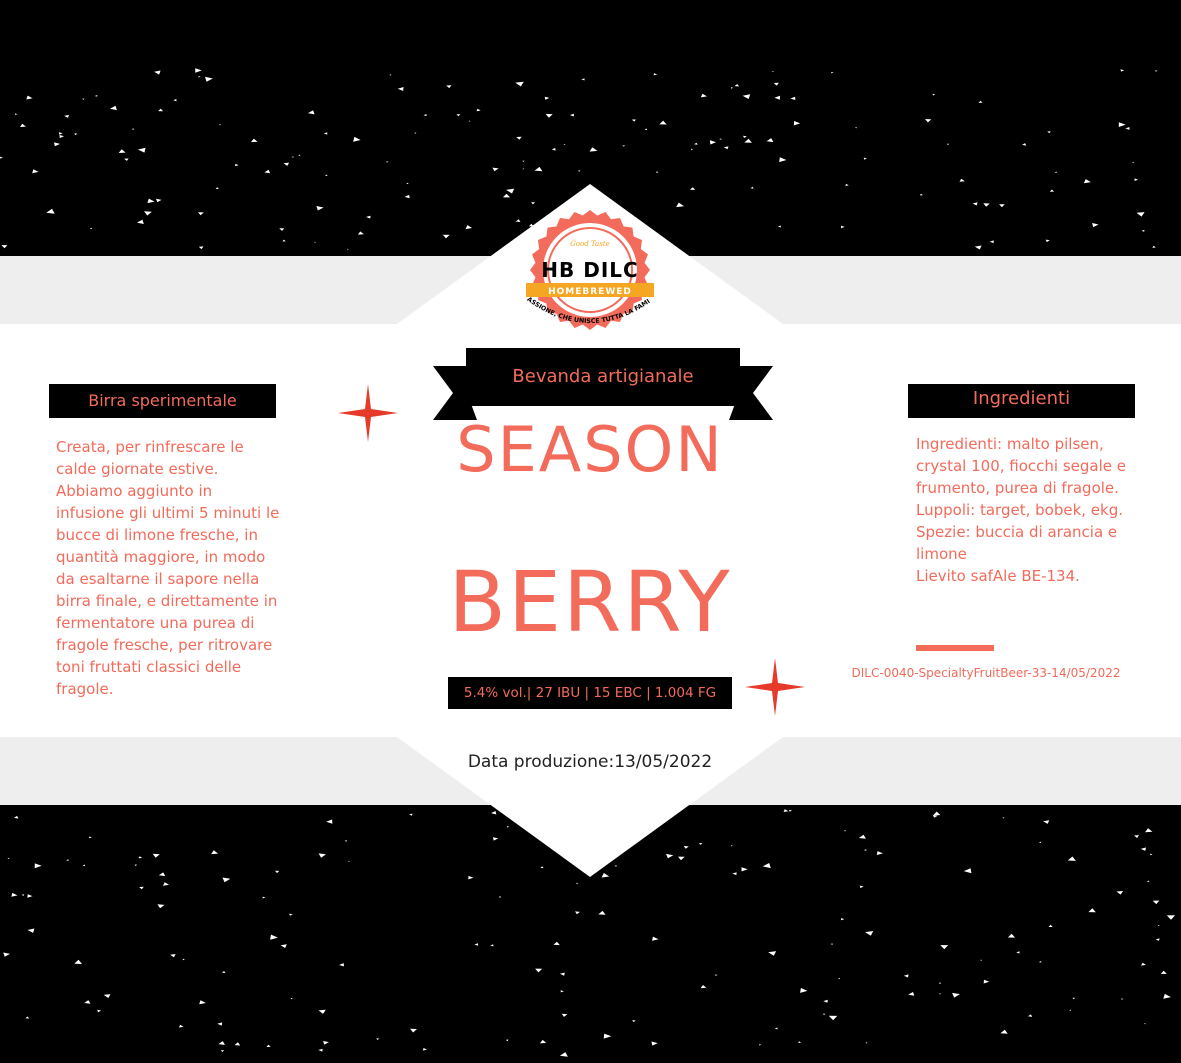 This screenshot has width=1181, height=1063. Describe the element at coordinates (590, 762) in the screenshot. I see `production-date: Data produzione:13/05/2022` at that location.